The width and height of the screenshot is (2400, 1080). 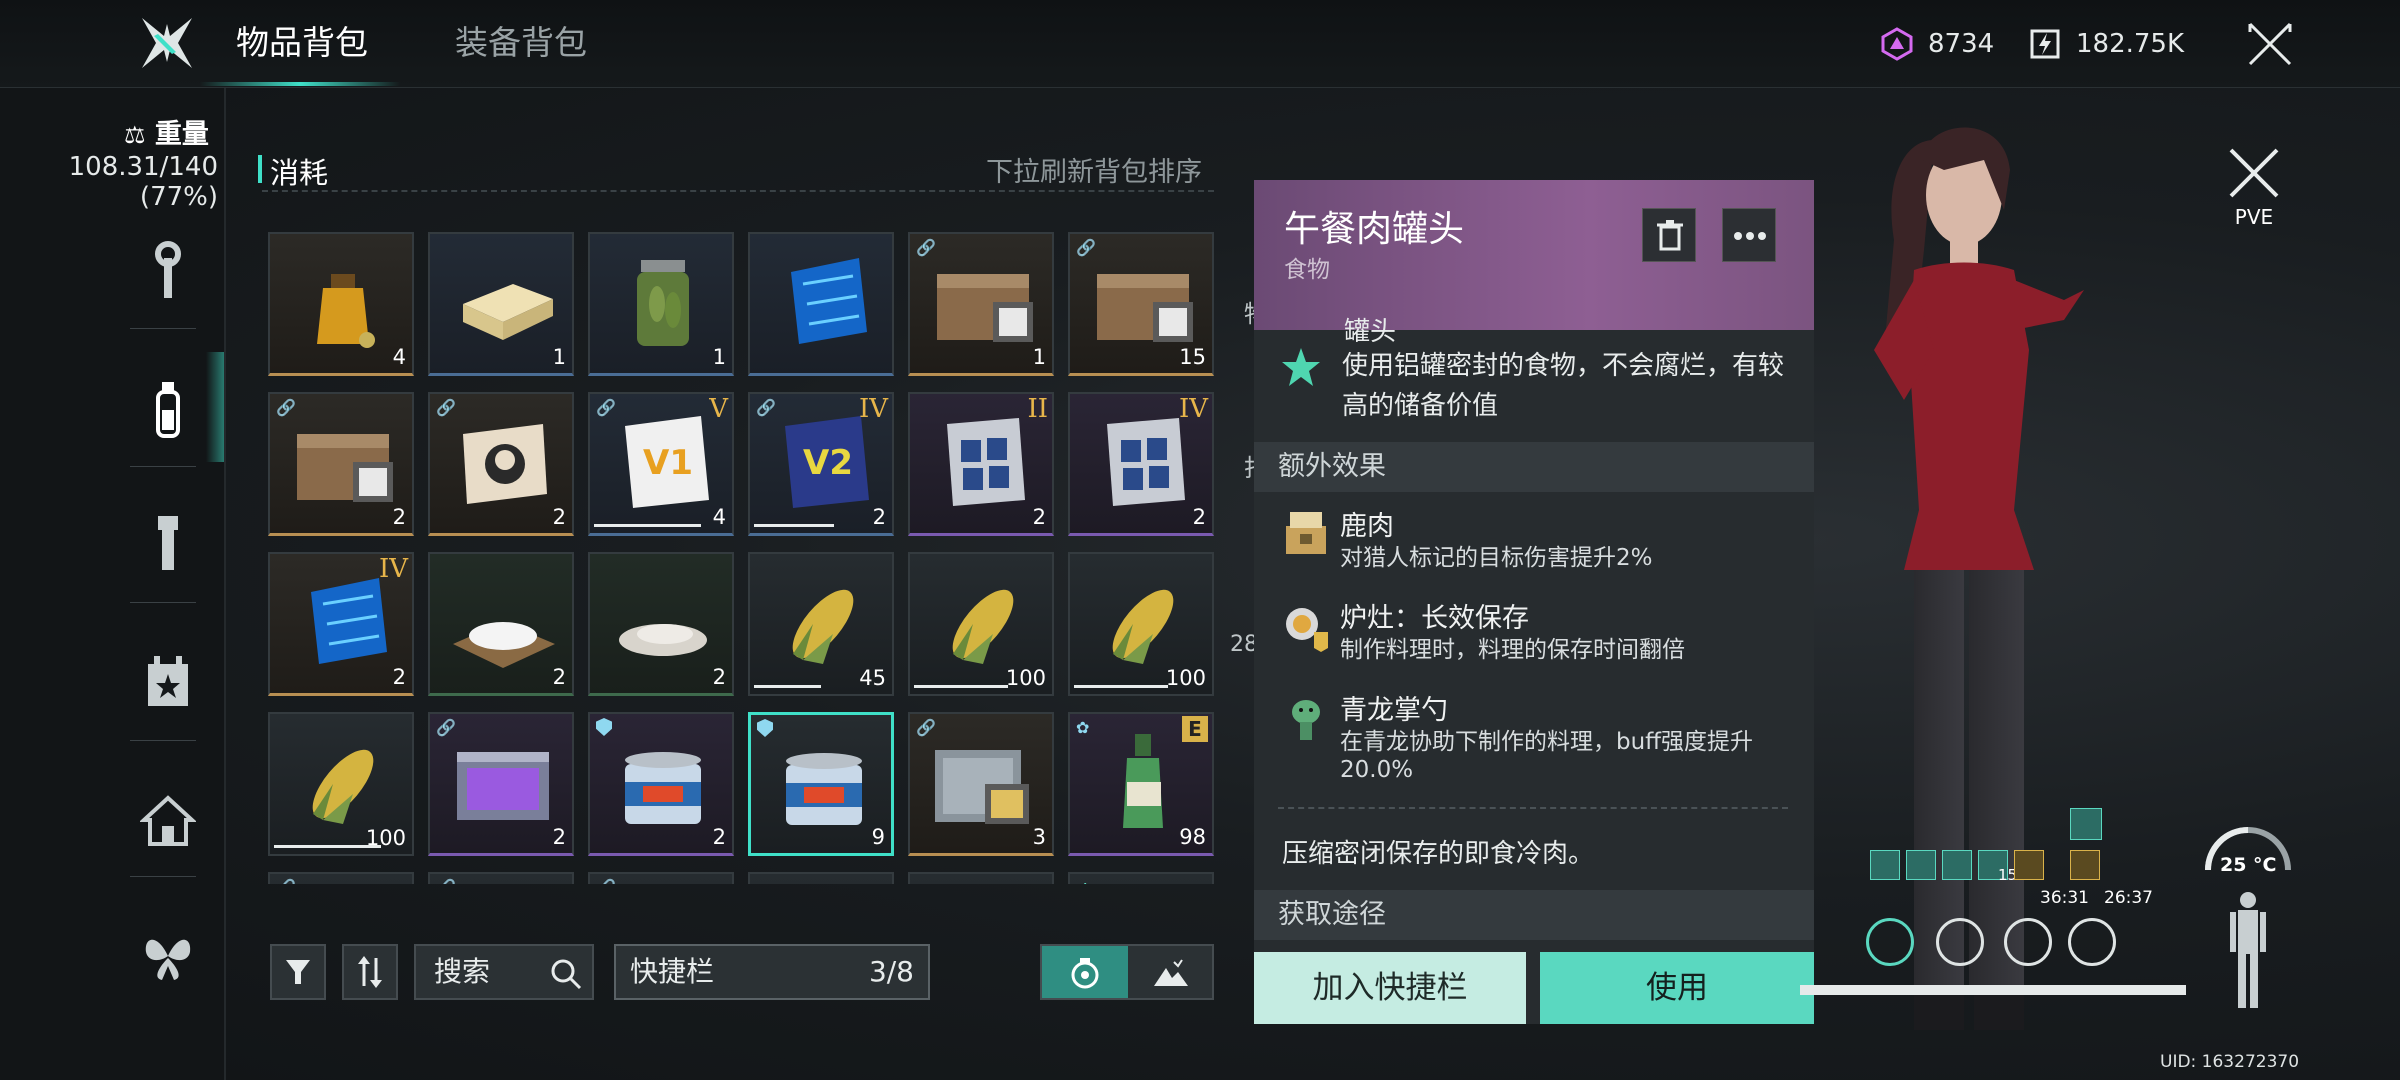 I want to click on corn-icon, so click(x=343, y=786).